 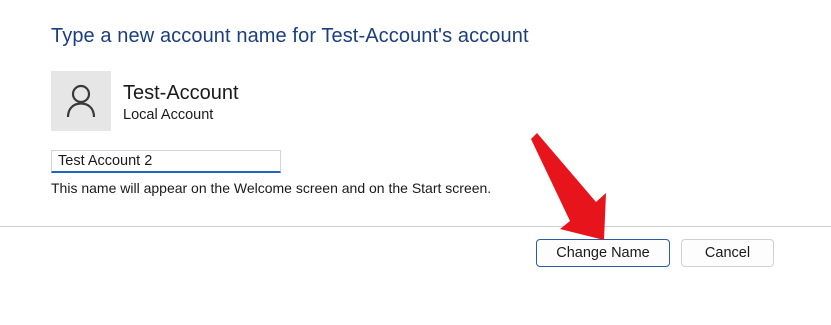 What do you see at coordinates (168, 115) in the screenshot?
I see `account-type: Local Account` at bounding box center [168, 115].